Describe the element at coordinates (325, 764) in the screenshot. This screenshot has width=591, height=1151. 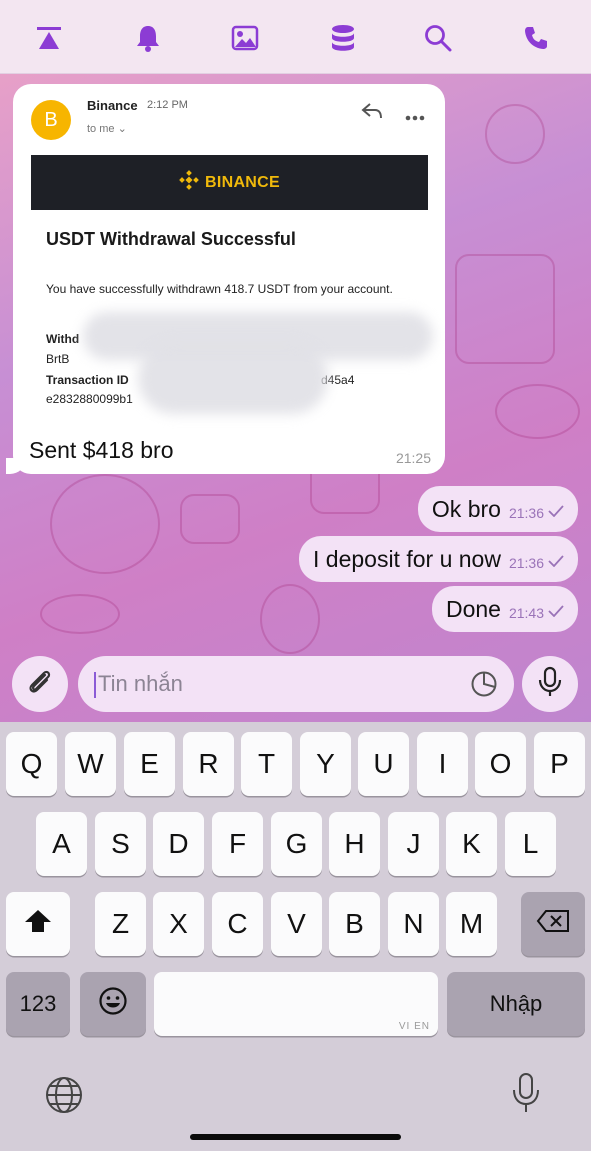
I see `key-y: Y` at that location.